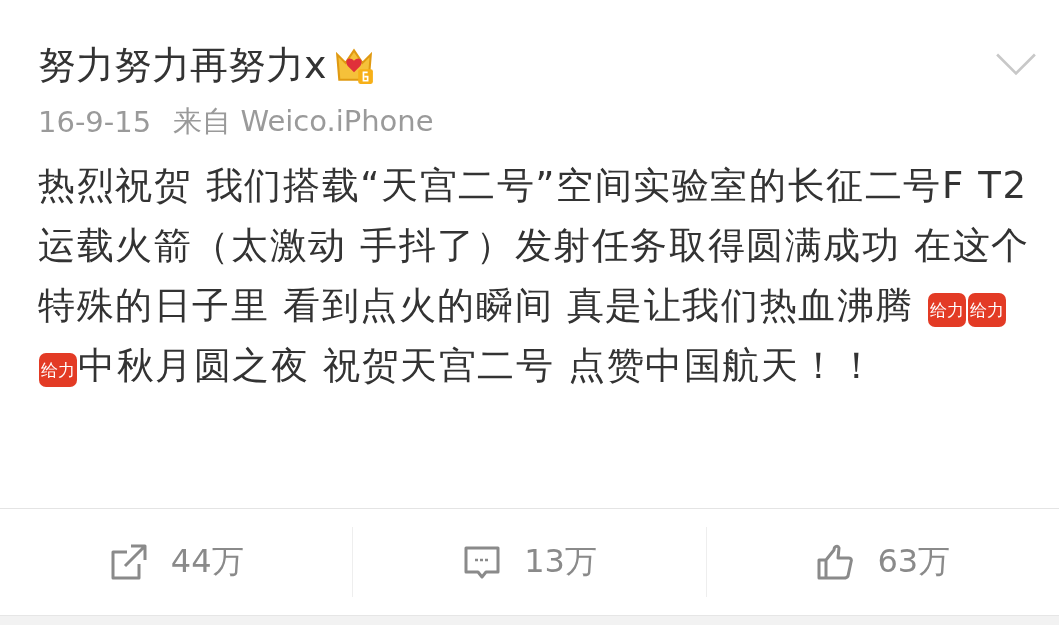  Describe the element at coordinates (835, 562) in the screenshot. I see `thumbs-up-icon` at that location.